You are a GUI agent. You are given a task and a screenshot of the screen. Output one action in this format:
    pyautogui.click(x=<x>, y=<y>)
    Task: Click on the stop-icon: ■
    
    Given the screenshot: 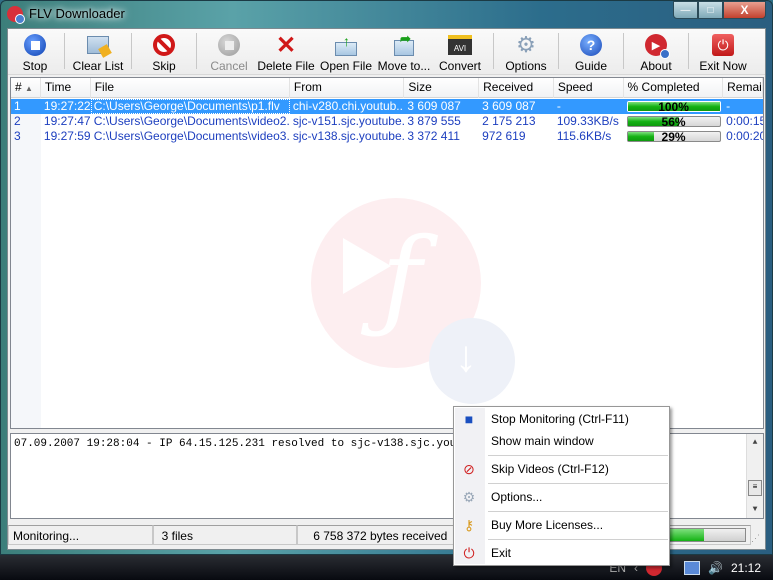 What is the action you would take?
    pyautogui.click(x=469, y=419)
    